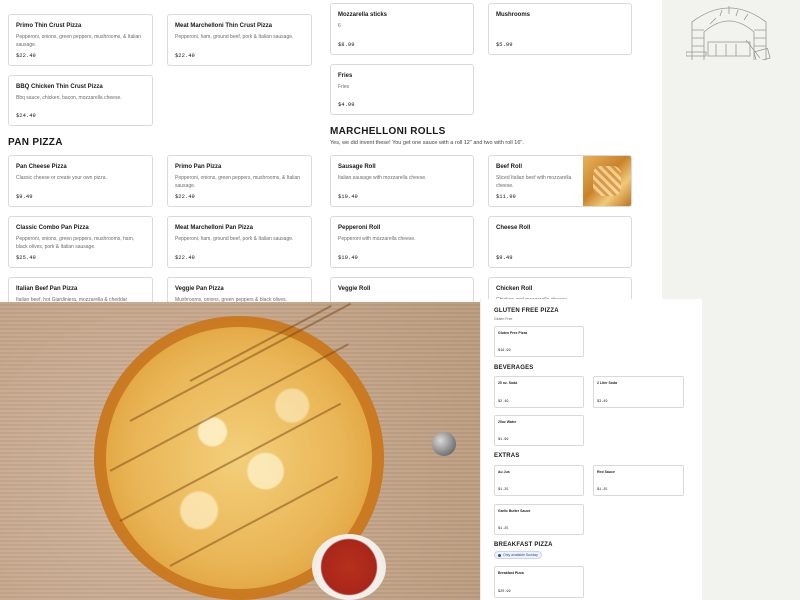 This screenshot has width=800, height=600. Describe the element at coordinates (35, 142) in the screenshot. I see `section-title-pan-pizza: PAN PIZZA` at that location.